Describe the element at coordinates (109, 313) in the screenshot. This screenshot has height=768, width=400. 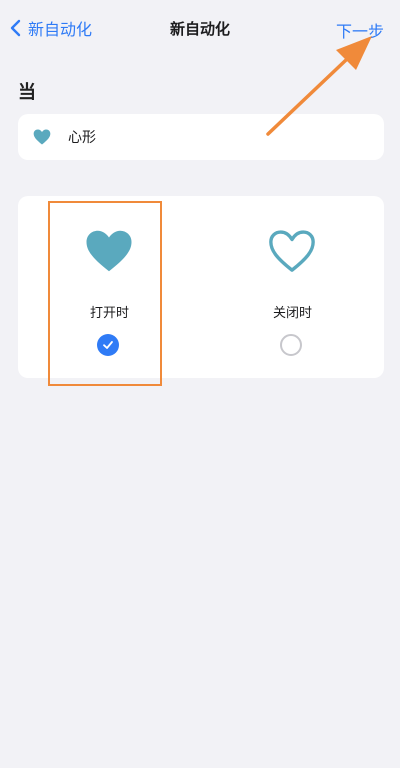
I see `option-label-on: 打开时` at that location.